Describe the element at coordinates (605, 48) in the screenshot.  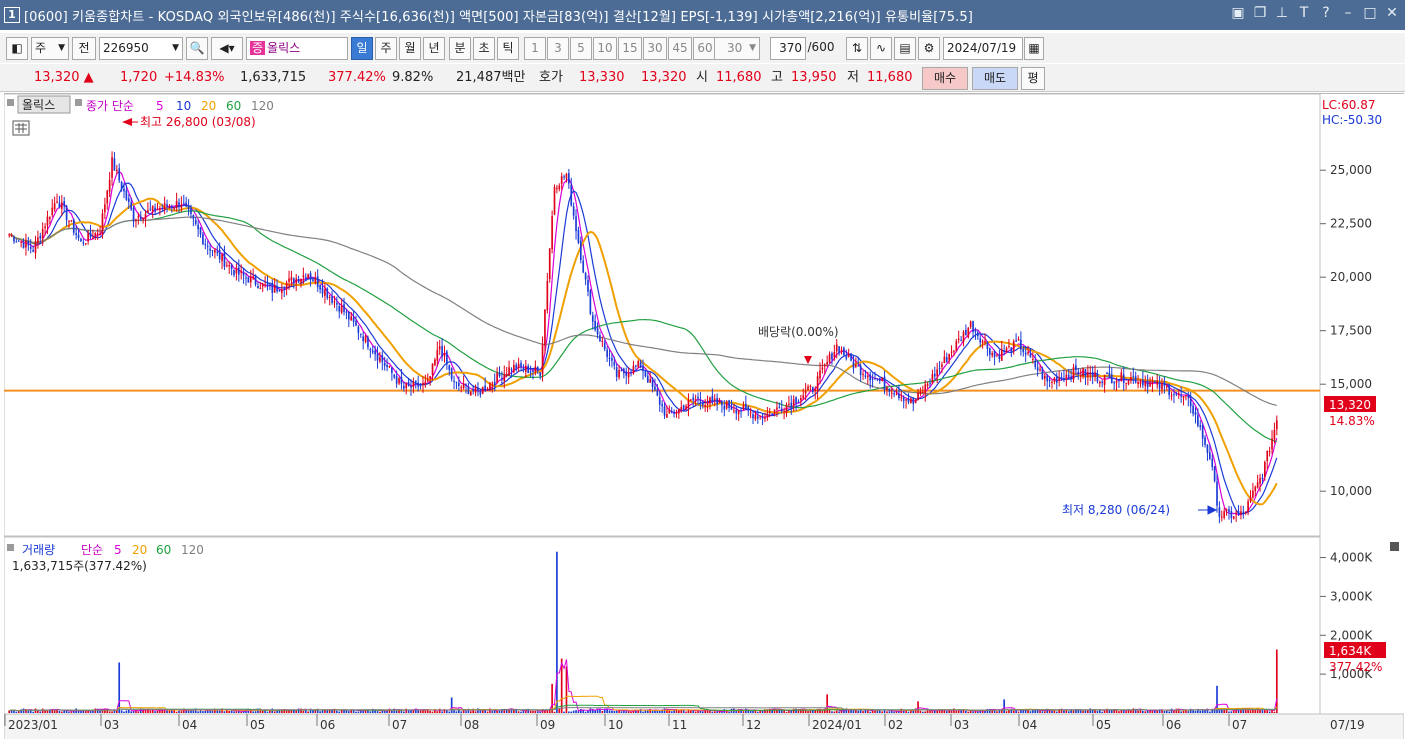
I see `interval-10: 10` at that location.